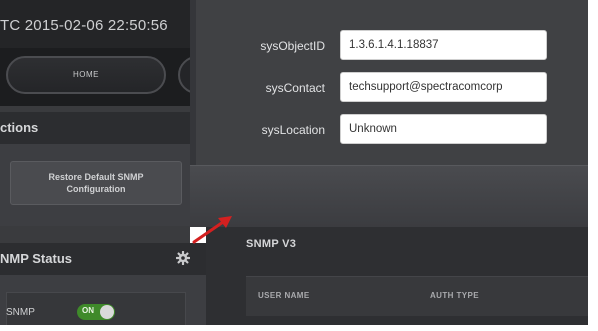 This screenshot has width=598, height=331. I want to click on annotation-arrow-icon, so click(212, 230).